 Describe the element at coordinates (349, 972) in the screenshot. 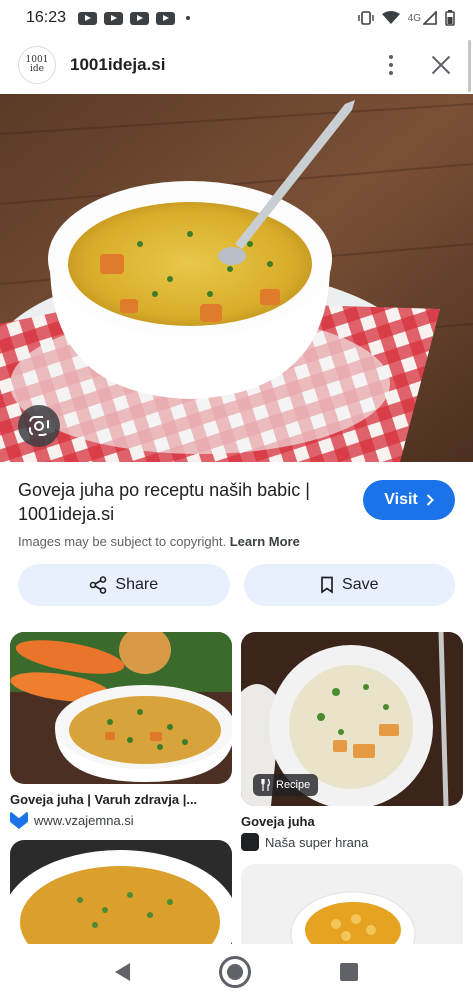

I see `recents-icon` at that location.